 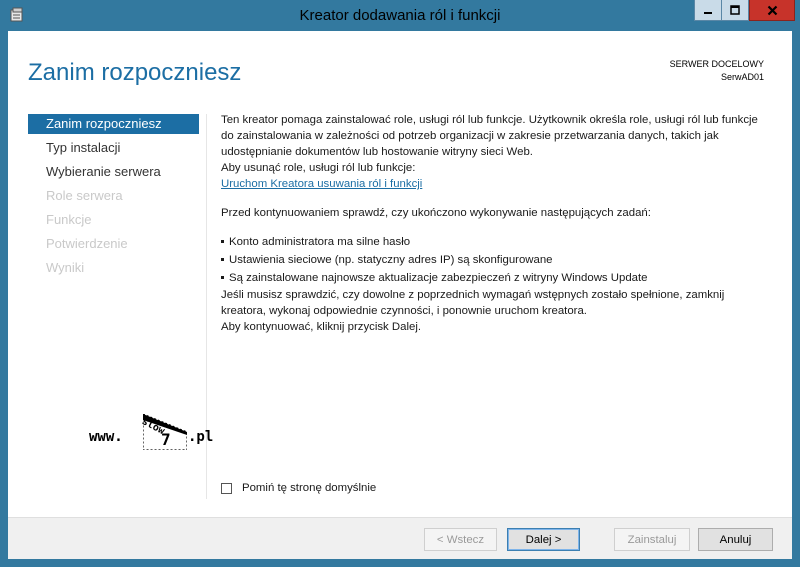 I want to click on maximize-button, so click(x=735, y=10).